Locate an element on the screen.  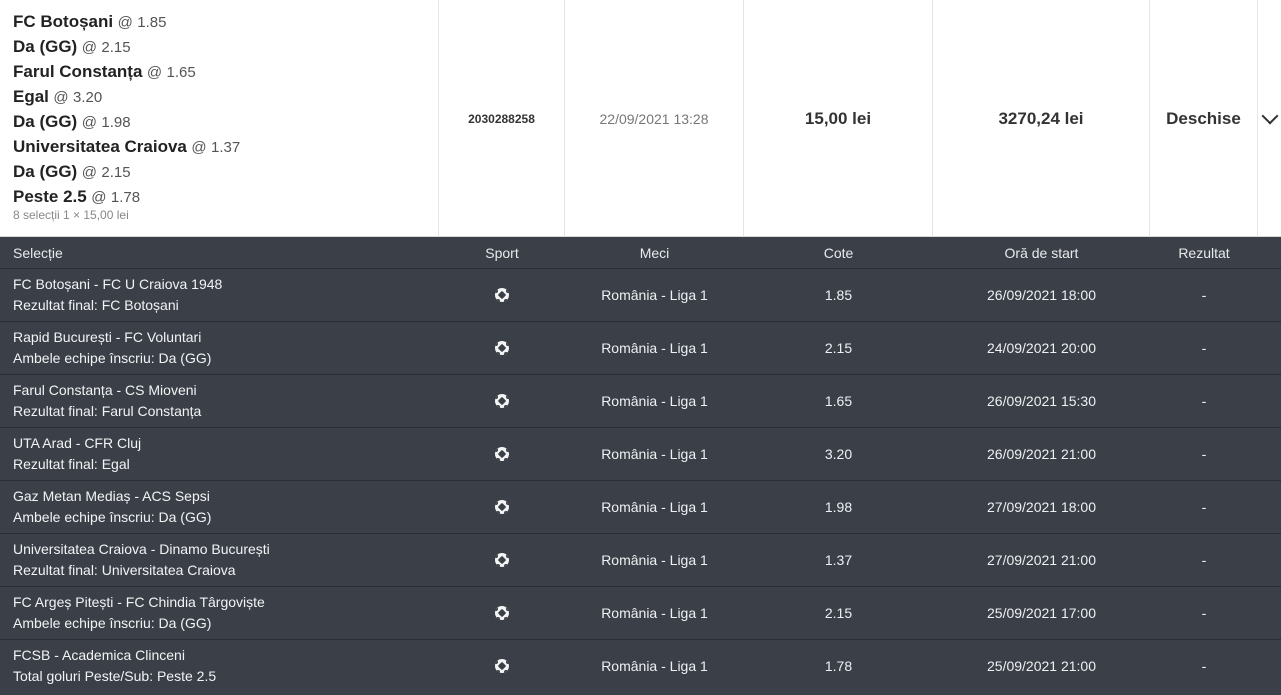
header-match: Meci is located at coordinates (654, 252).